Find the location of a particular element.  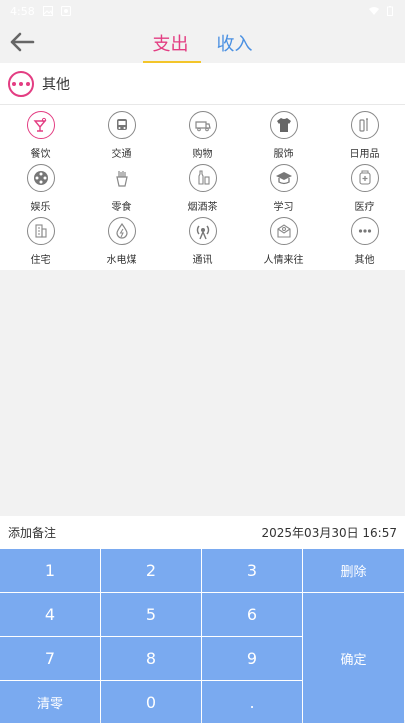

category-clothing: 服饰 is located at coordinates (283, 137).